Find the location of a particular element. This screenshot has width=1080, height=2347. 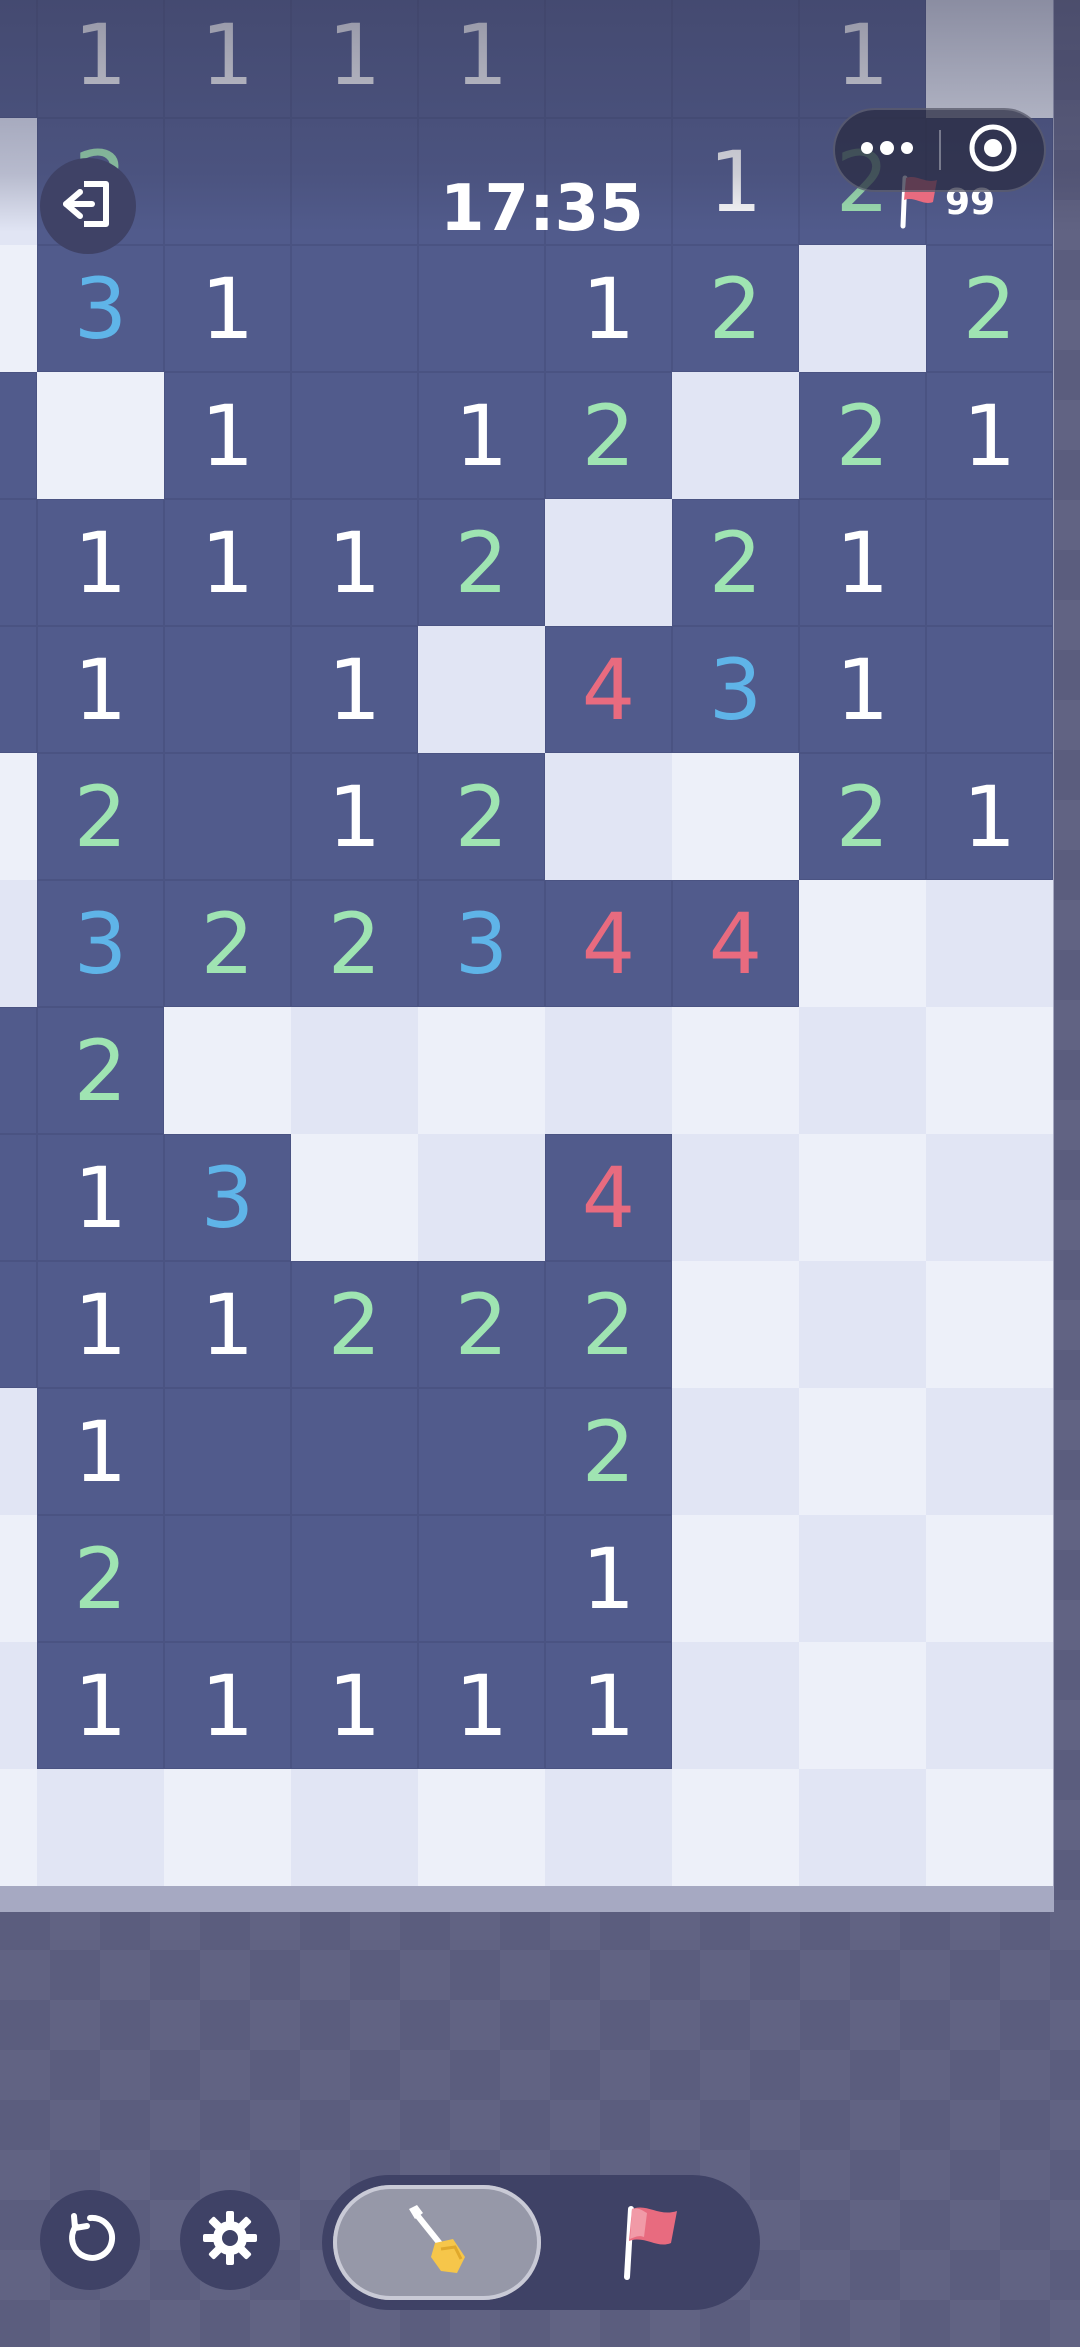

close-button is located at coordinates (993, 150).